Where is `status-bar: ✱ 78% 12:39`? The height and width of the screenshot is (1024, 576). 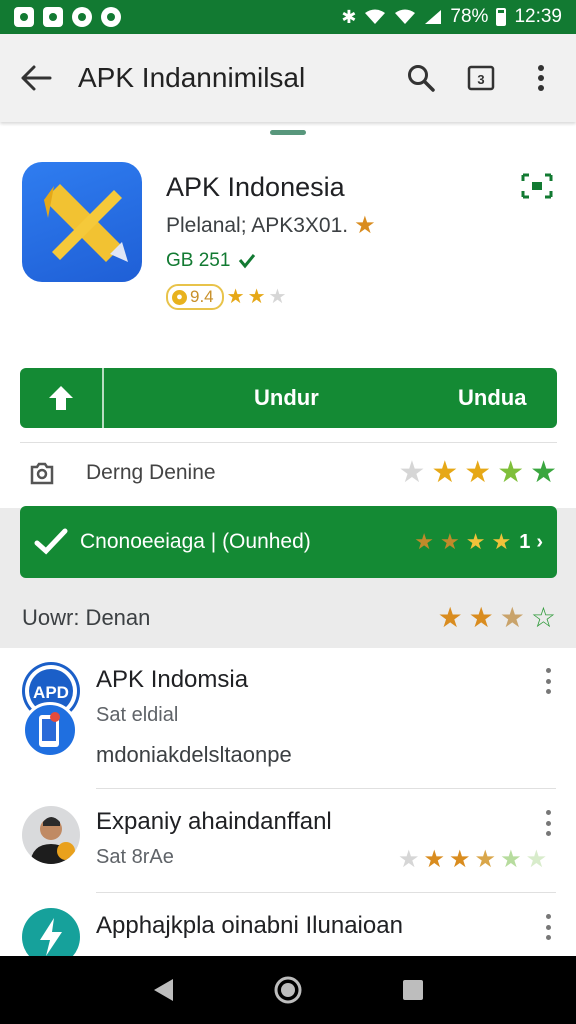
status-bar: ✱ 78% 12:39 is located at coordinates (288, 17).